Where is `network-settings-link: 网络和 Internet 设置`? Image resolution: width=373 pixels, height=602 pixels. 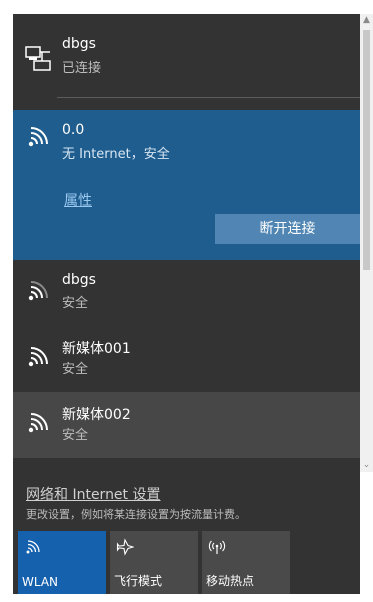
network-settings-link: 网络和 Internet 设置 is located at coordinates (93, 494).